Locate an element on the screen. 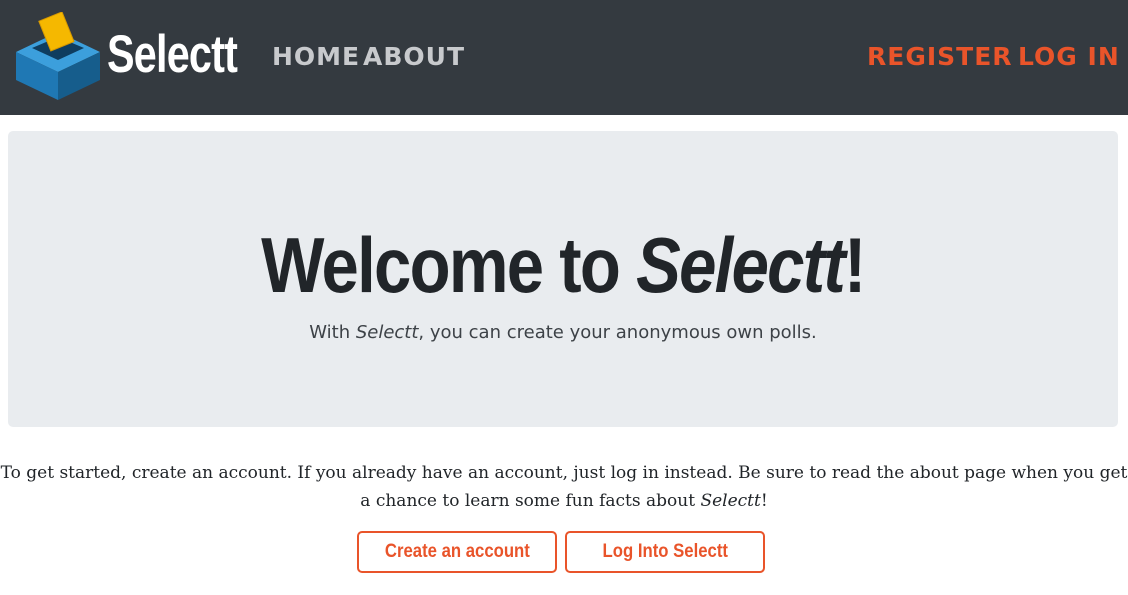  hero-title-suffix: ! is located at coordinates (855, 265).